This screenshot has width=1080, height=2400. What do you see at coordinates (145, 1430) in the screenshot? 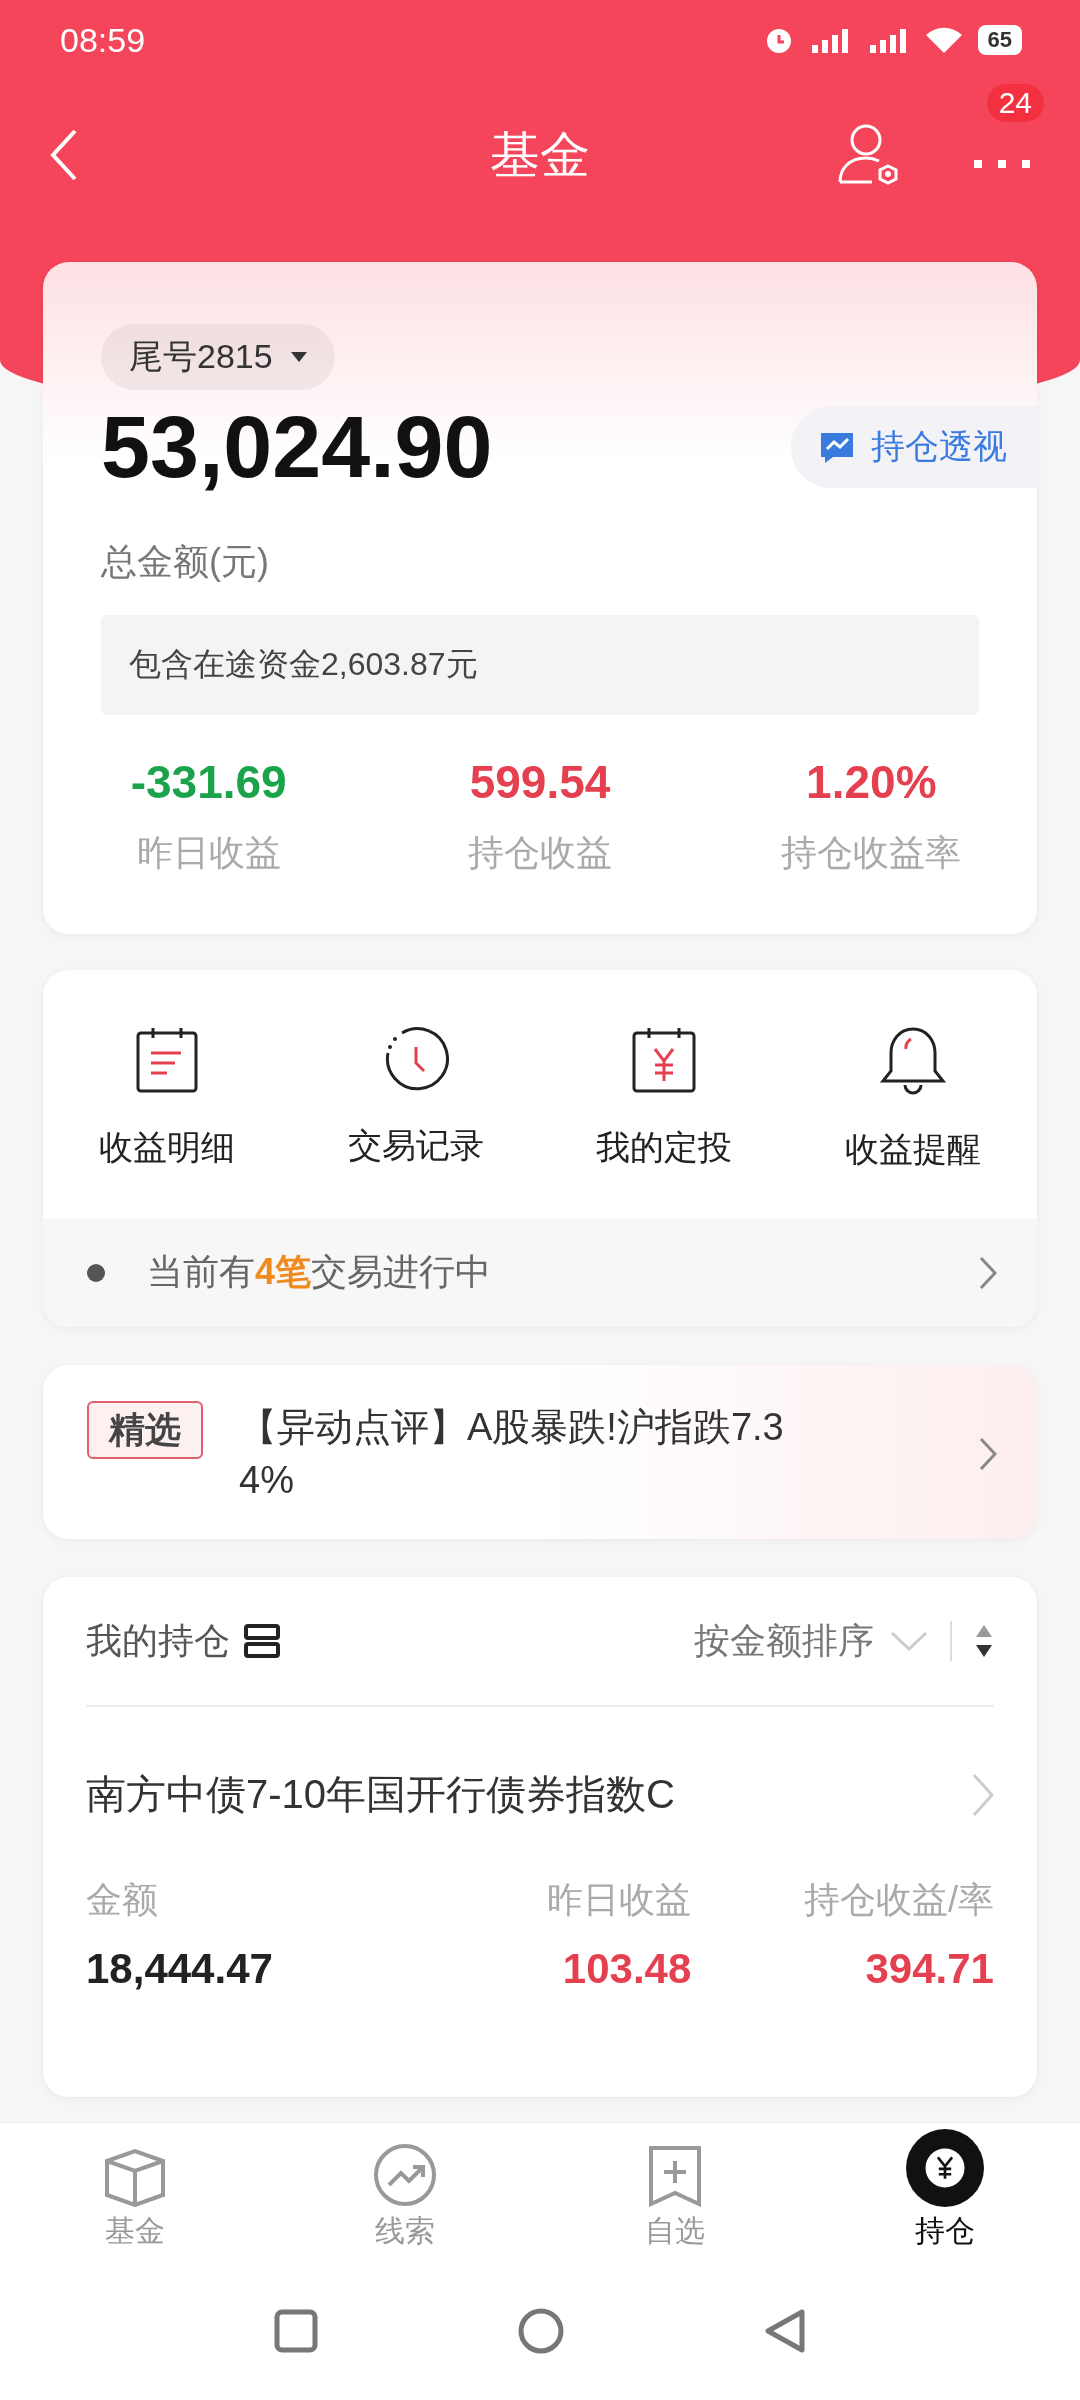
I see `featured-tag: 精选` at bounding box center [145, 1430].